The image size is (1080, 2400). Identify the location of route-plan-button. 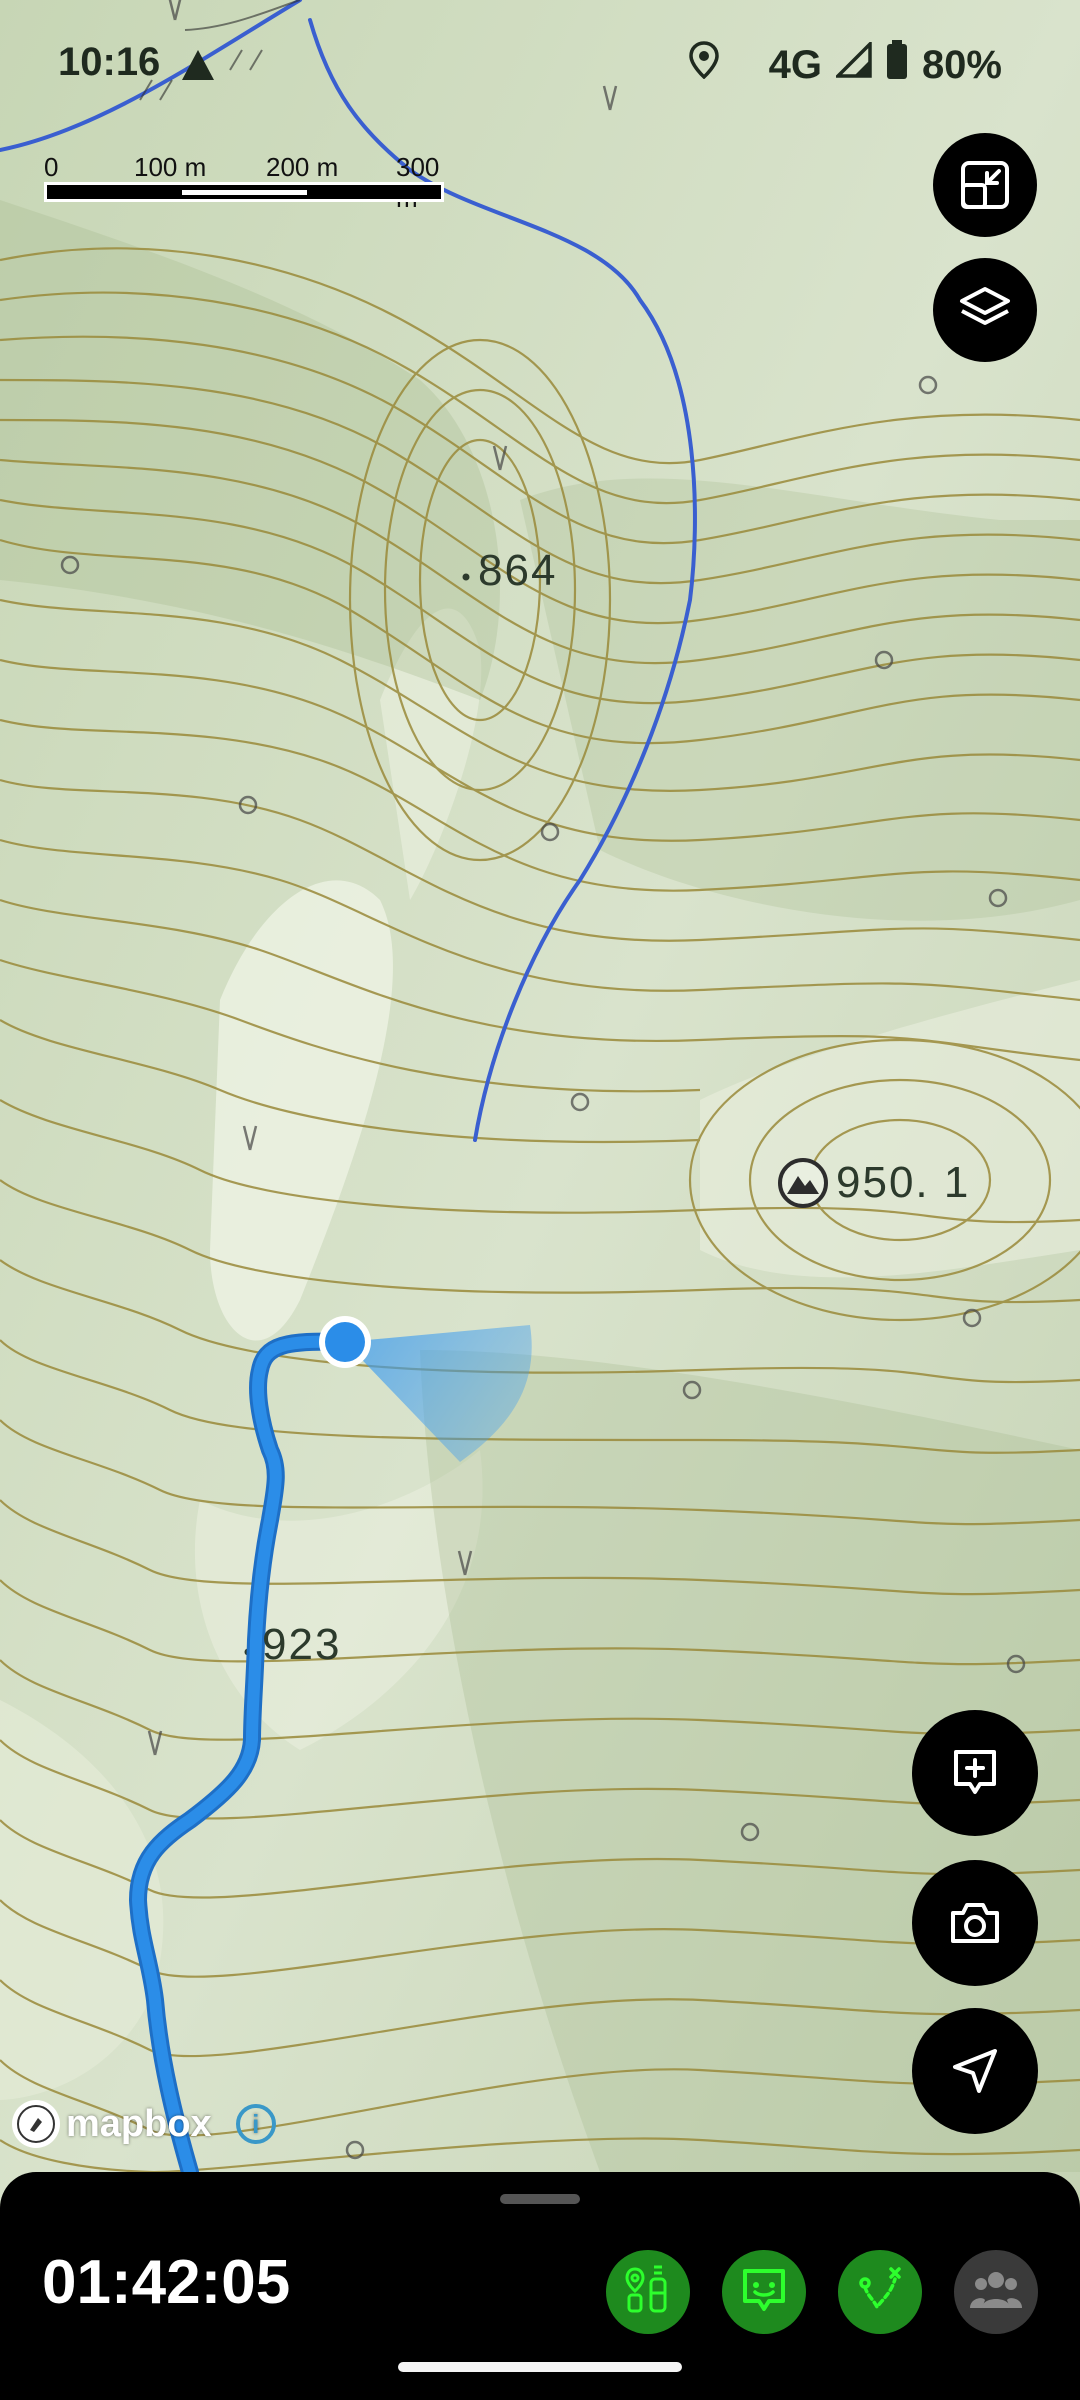
(880, 2292).